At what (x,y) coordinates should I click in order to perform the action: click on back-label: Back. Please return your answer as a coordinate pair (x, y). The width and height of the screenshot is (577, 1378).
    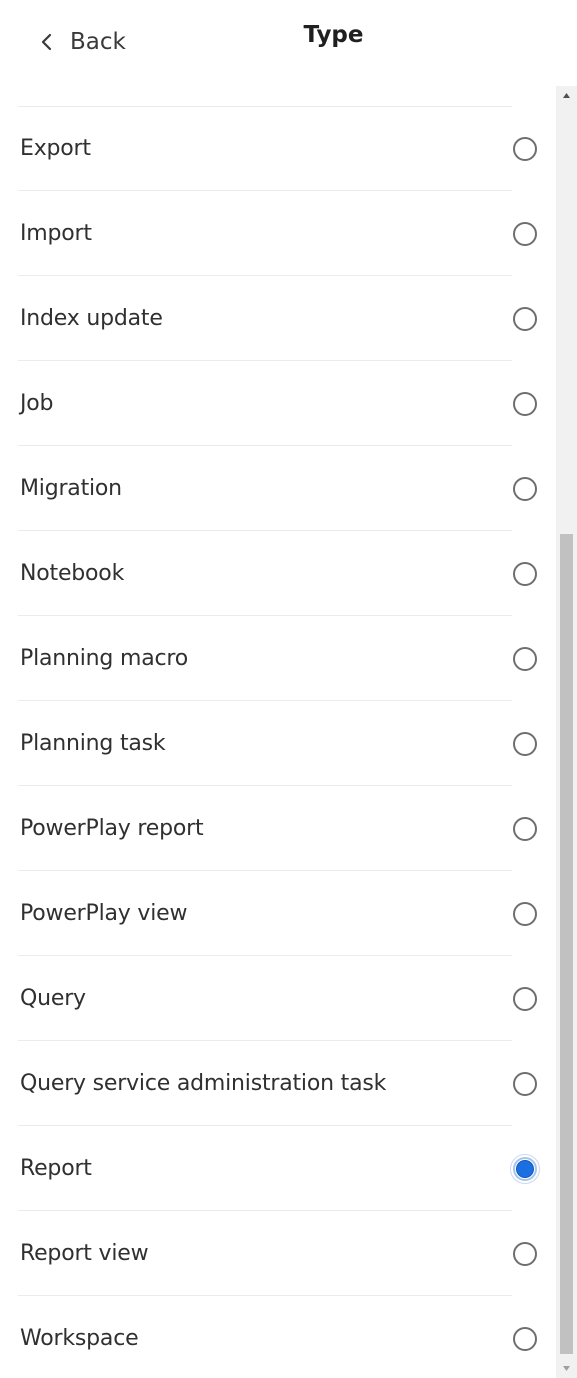
    Looking at the image, I should click on (98, 42).